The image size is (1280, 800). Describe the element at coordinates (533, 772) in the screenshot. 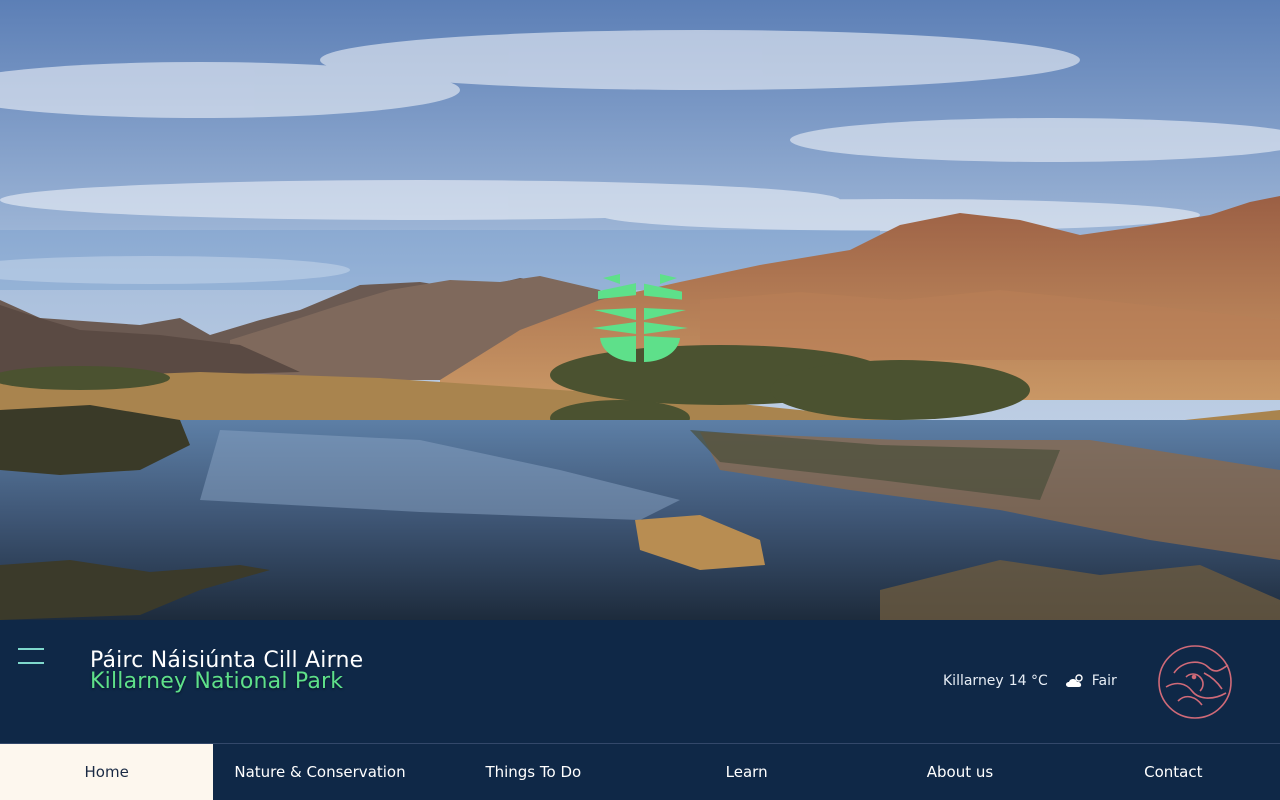

I see `nav-things-to-do: Things To Do` at that location.